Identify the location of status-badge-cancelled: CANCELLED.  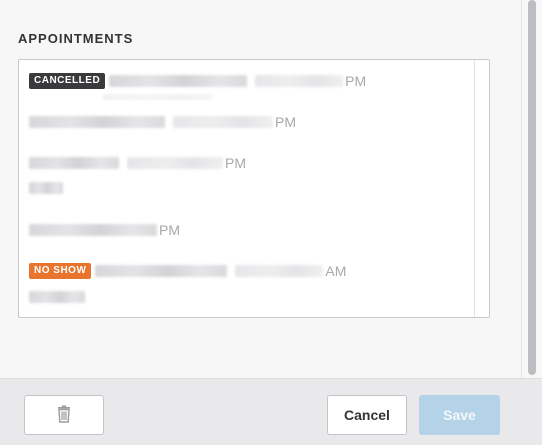
(67, 81).